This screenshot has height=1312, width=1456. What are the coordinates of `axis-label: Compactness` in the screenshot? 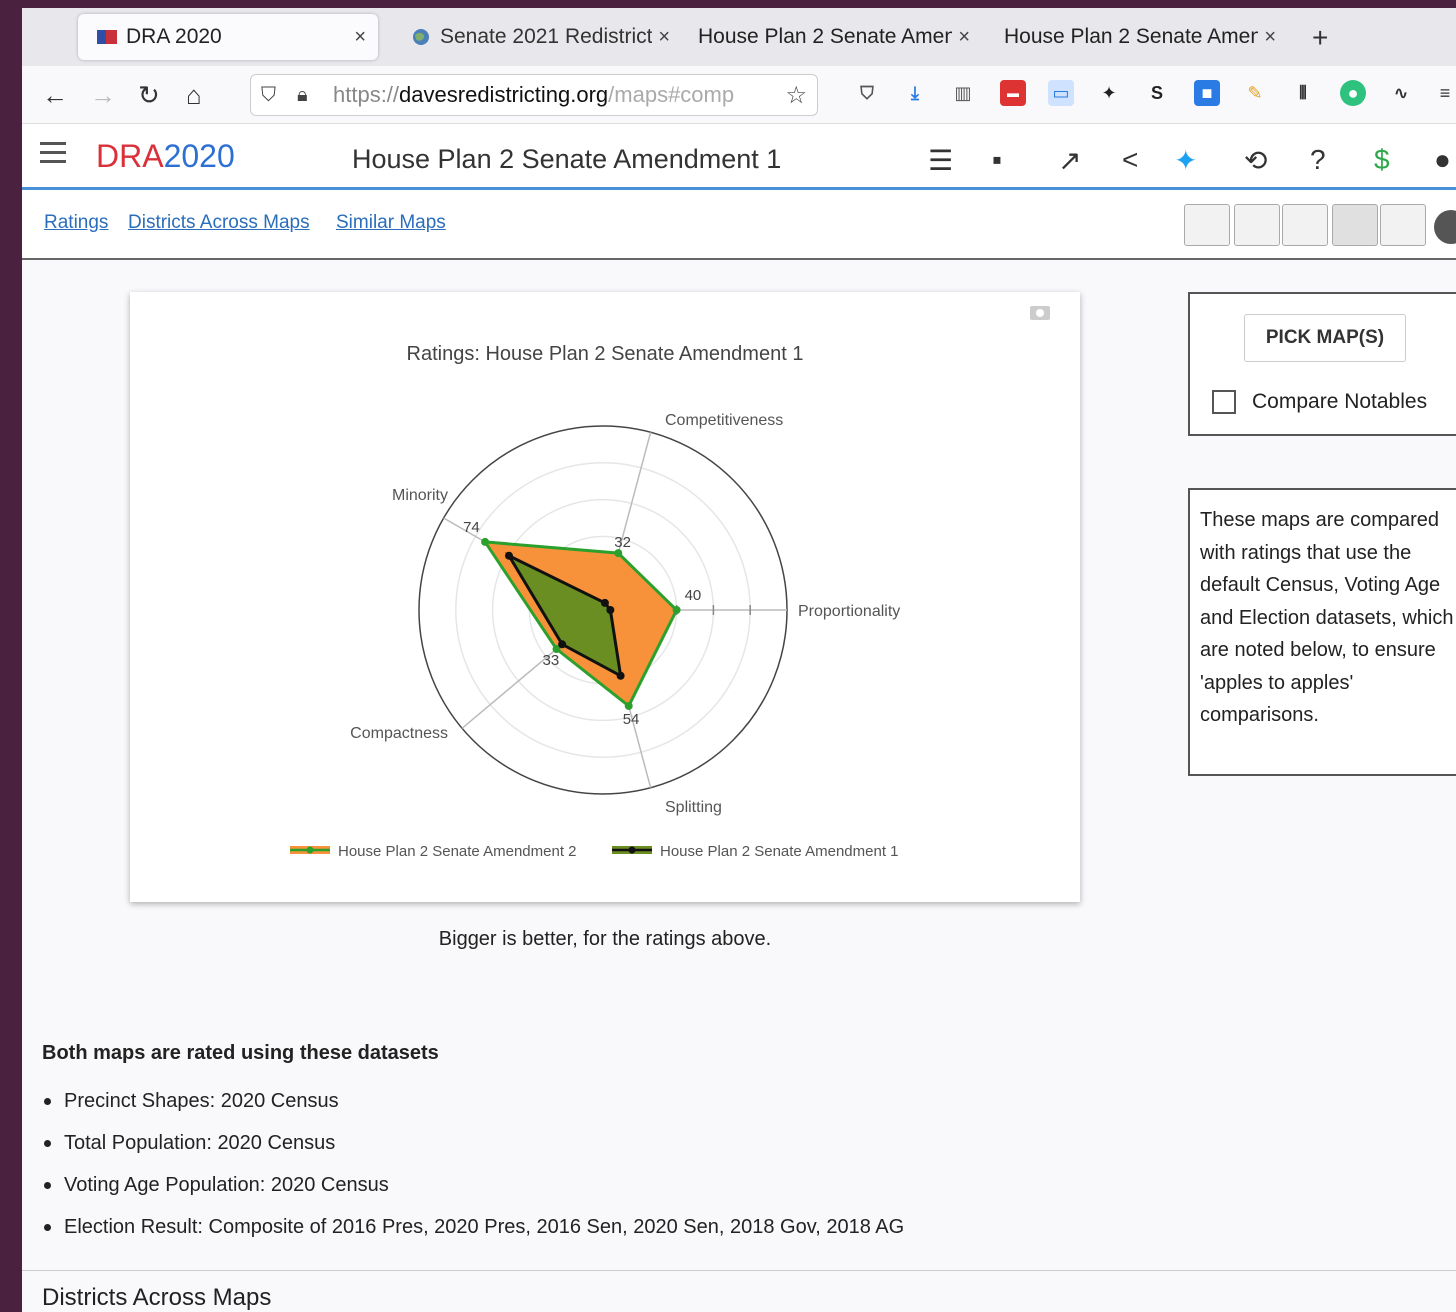 It's located at (399, 733).